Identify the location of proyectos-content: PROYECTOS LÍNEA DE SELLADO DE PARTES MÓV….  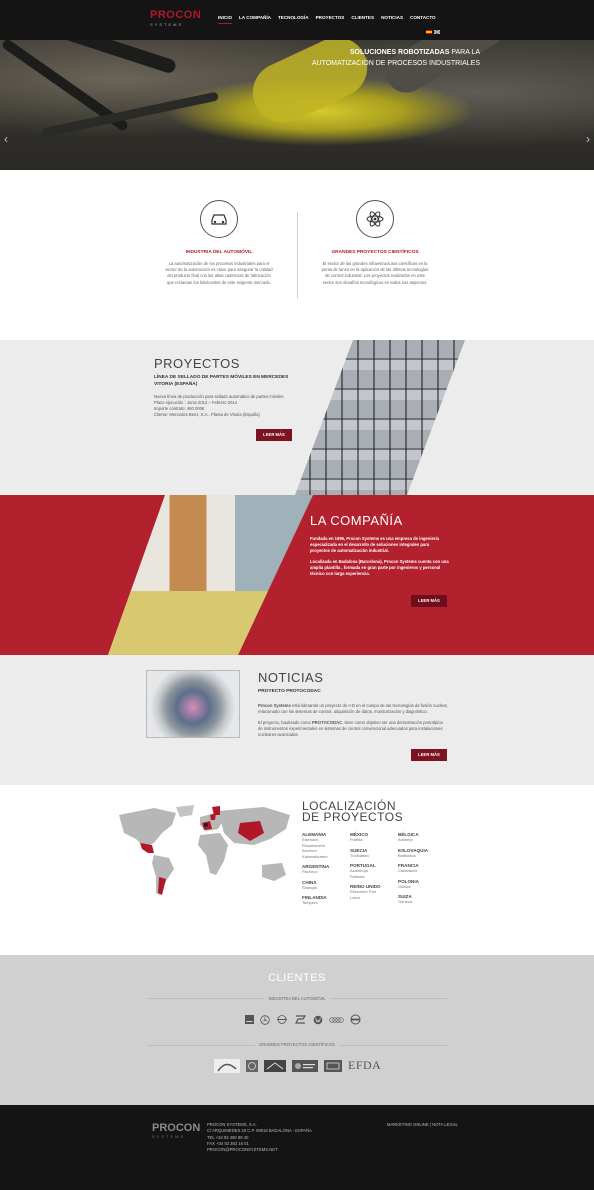
(224, 387).